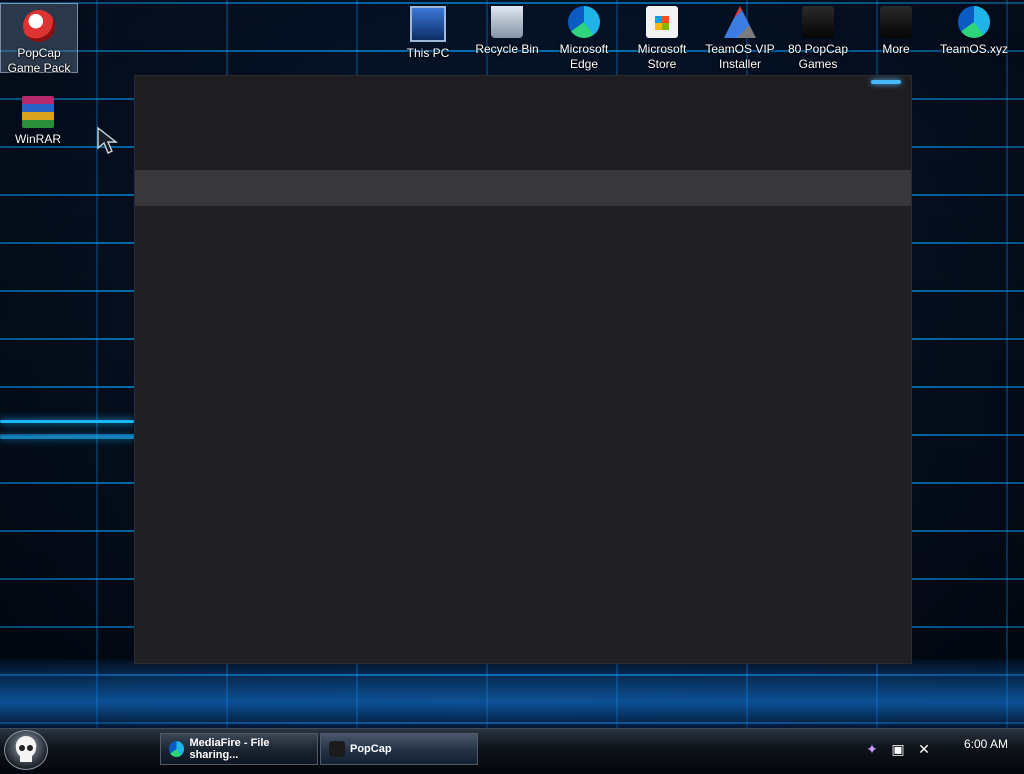 Image resolution: width=1024 pixels, height=774 pixels. I want to click on desktop-icon-80-popcap-games: 80 PopCap Games, so click(818, 36).